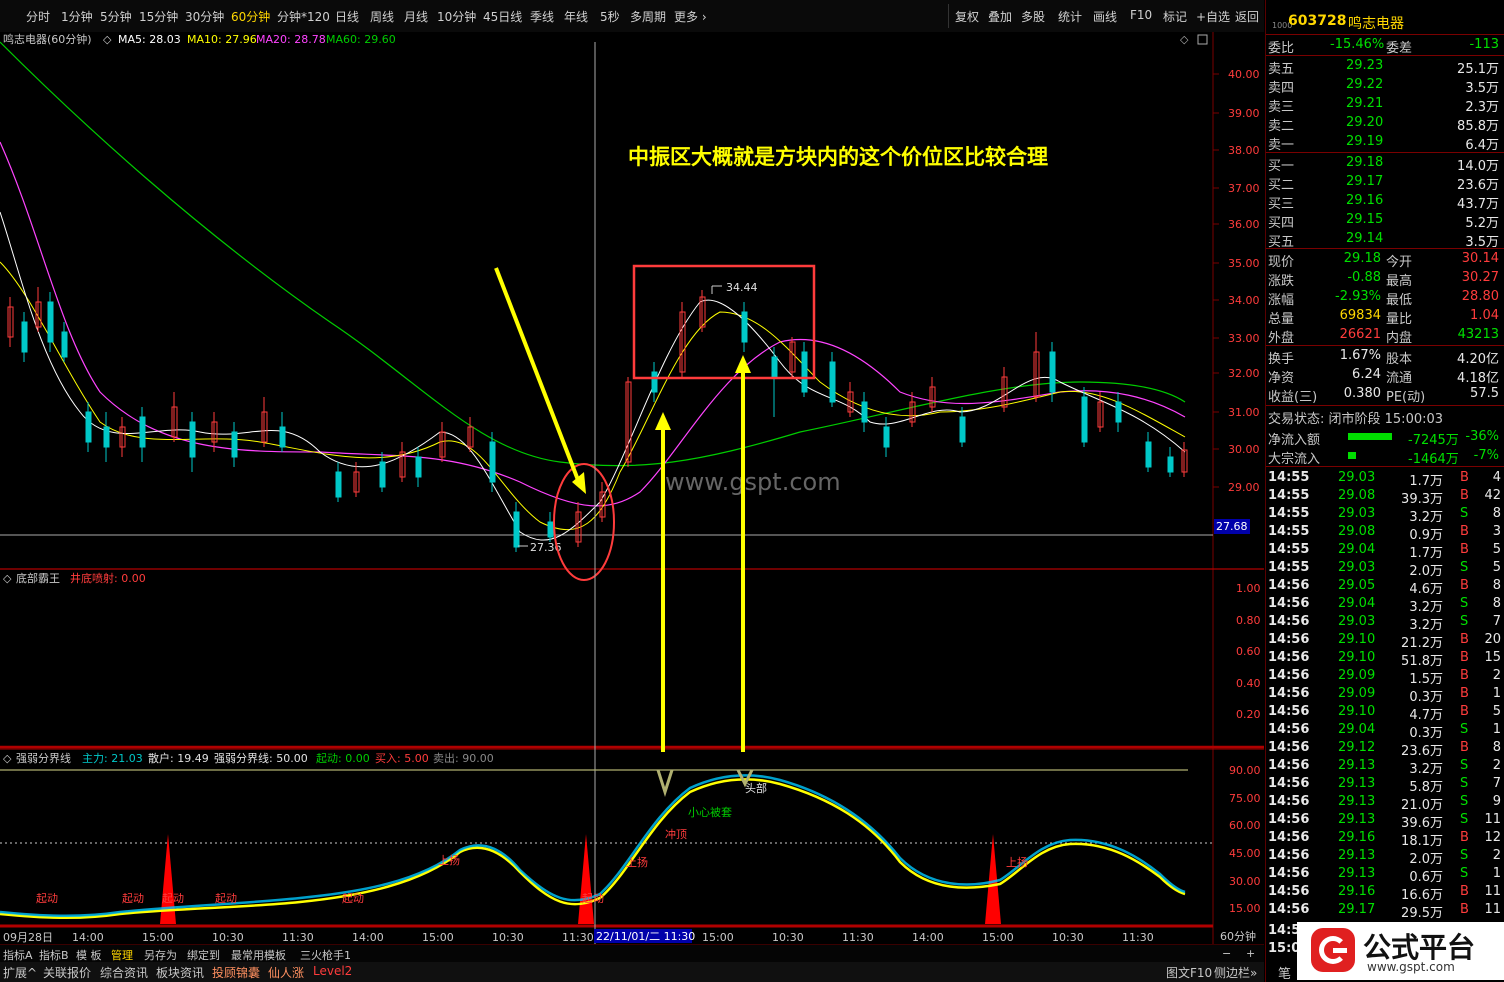 The height and width of the screenshot is (982, 1504). Describe the element at coordinates (1383, 298) in the screenshot. I see `stat-row: 涨幅 -2.93% 最低 28.80` at that location.